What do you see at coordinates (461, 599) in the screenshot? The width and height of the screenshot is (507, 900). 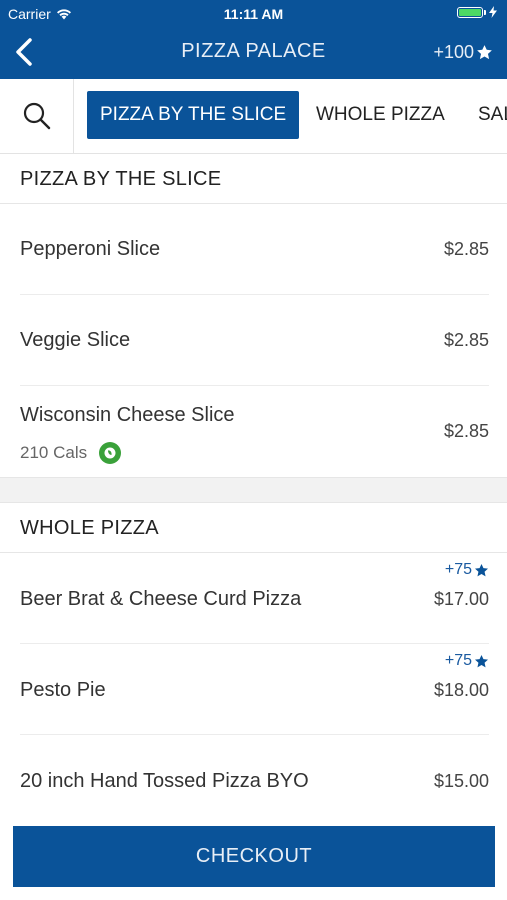 I see `item-price: $17.00` at bounding box center [461, 599].